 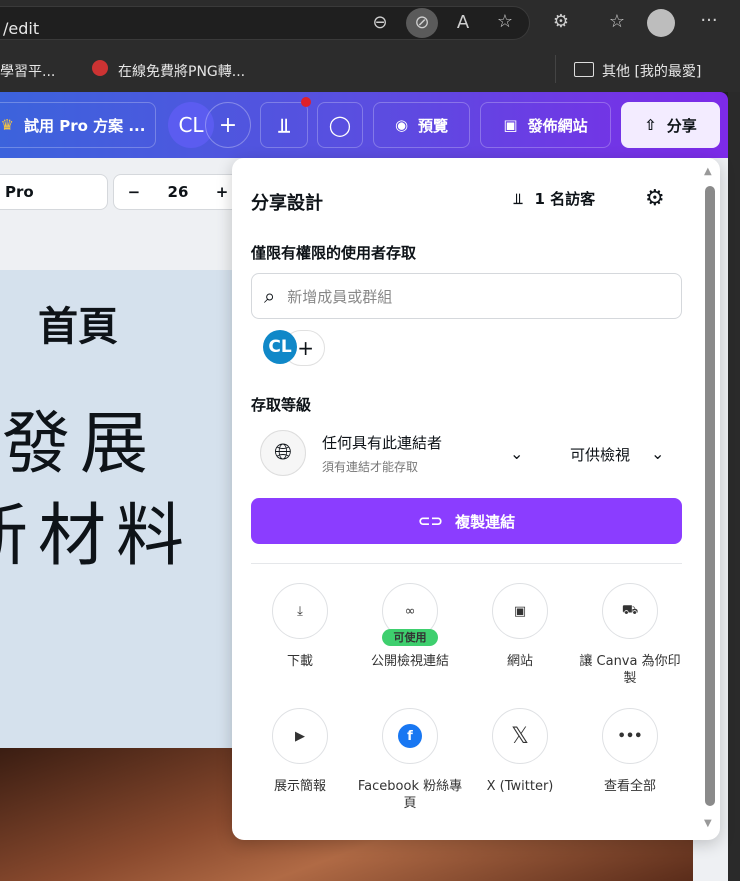 I want to click on favorites-icon: ☆, so click(x=617, y=21).